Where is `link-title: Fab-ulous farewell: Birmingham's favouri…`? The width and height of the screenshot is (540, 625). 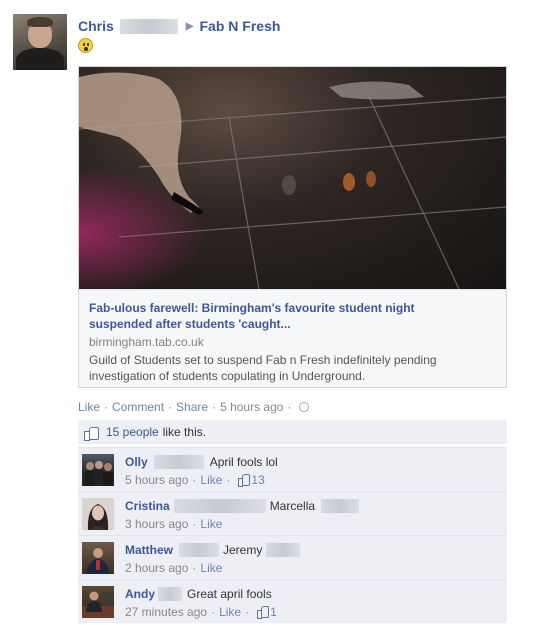
link-title: Fab-ulous farewell: Birmingham's favouri… is located at coordinates (279, 316).